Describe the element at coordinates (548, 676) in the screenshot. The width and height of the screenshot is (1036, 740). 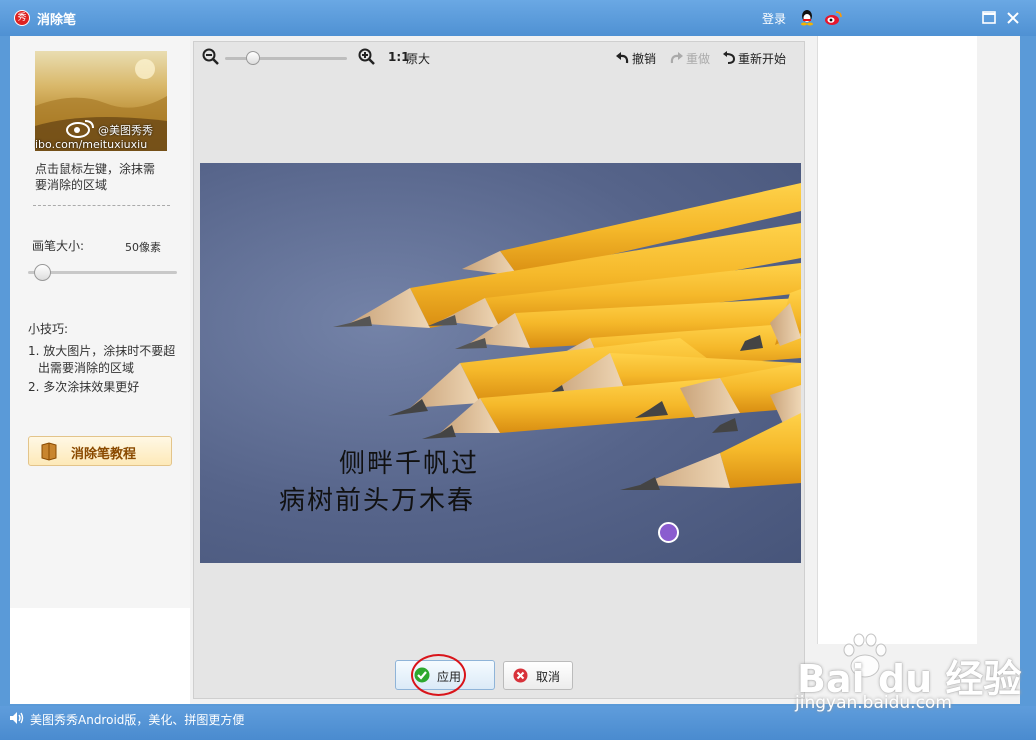
I see `cancel-button-label: 取消` at that location.